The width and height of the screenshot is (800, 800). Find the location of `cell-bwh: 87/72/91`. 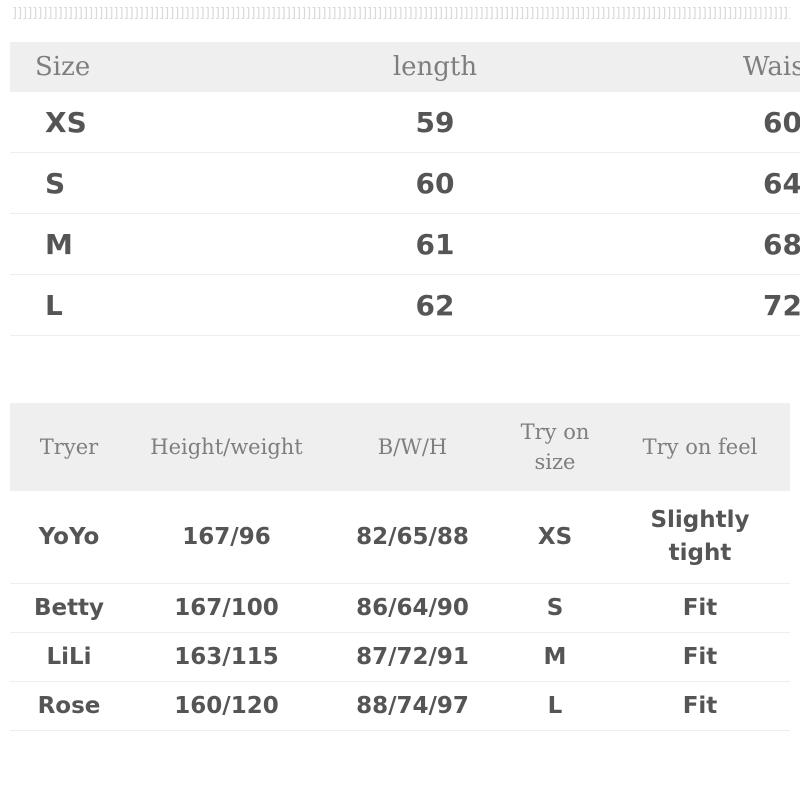

cell-bwh: 87/72/91 is located at coordinates (412, 656).